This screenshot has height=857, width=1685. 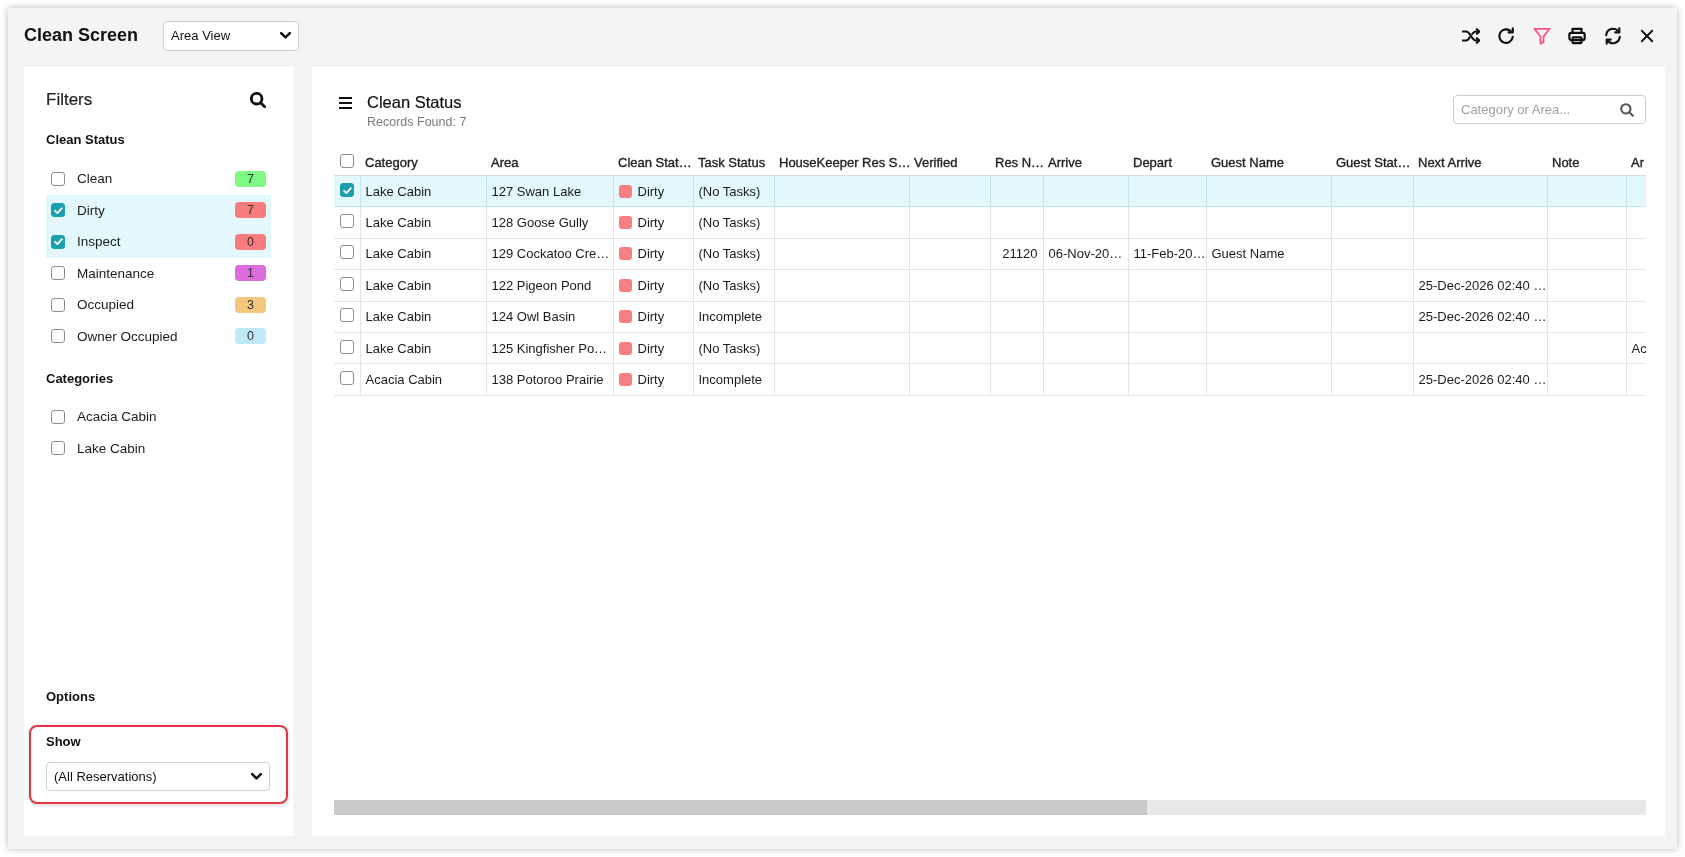 What do you see at coordinates (345, 103) in the screenshot?
I see `menu-icon` at bounding box center [345, 103].